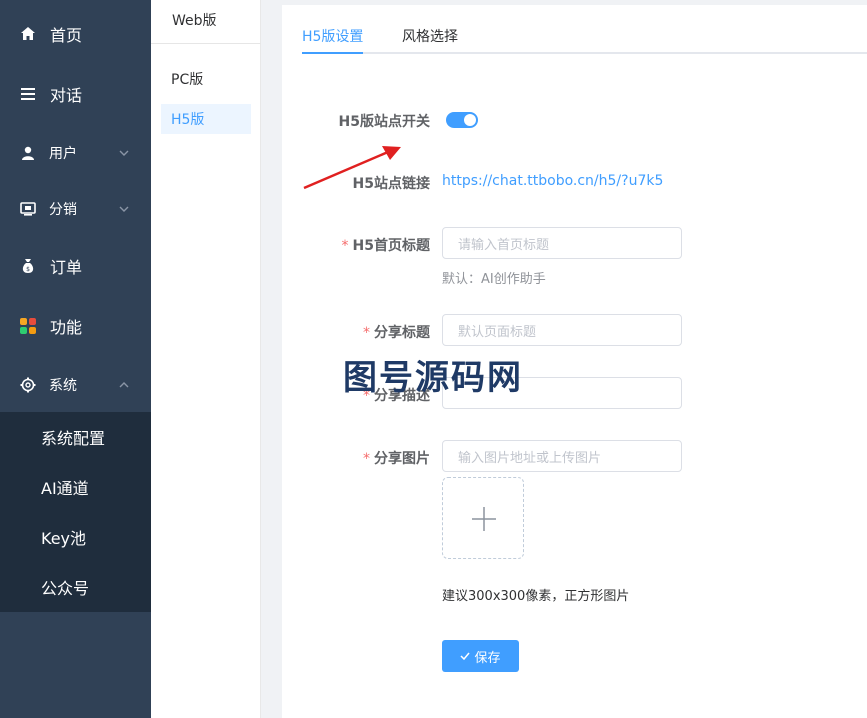 This screenshot has width=867, height=718. Describe the element at coordinates (562, 456) in the screenshot. I see `share-image-input: 输入图片地址或上传图片` at that location.